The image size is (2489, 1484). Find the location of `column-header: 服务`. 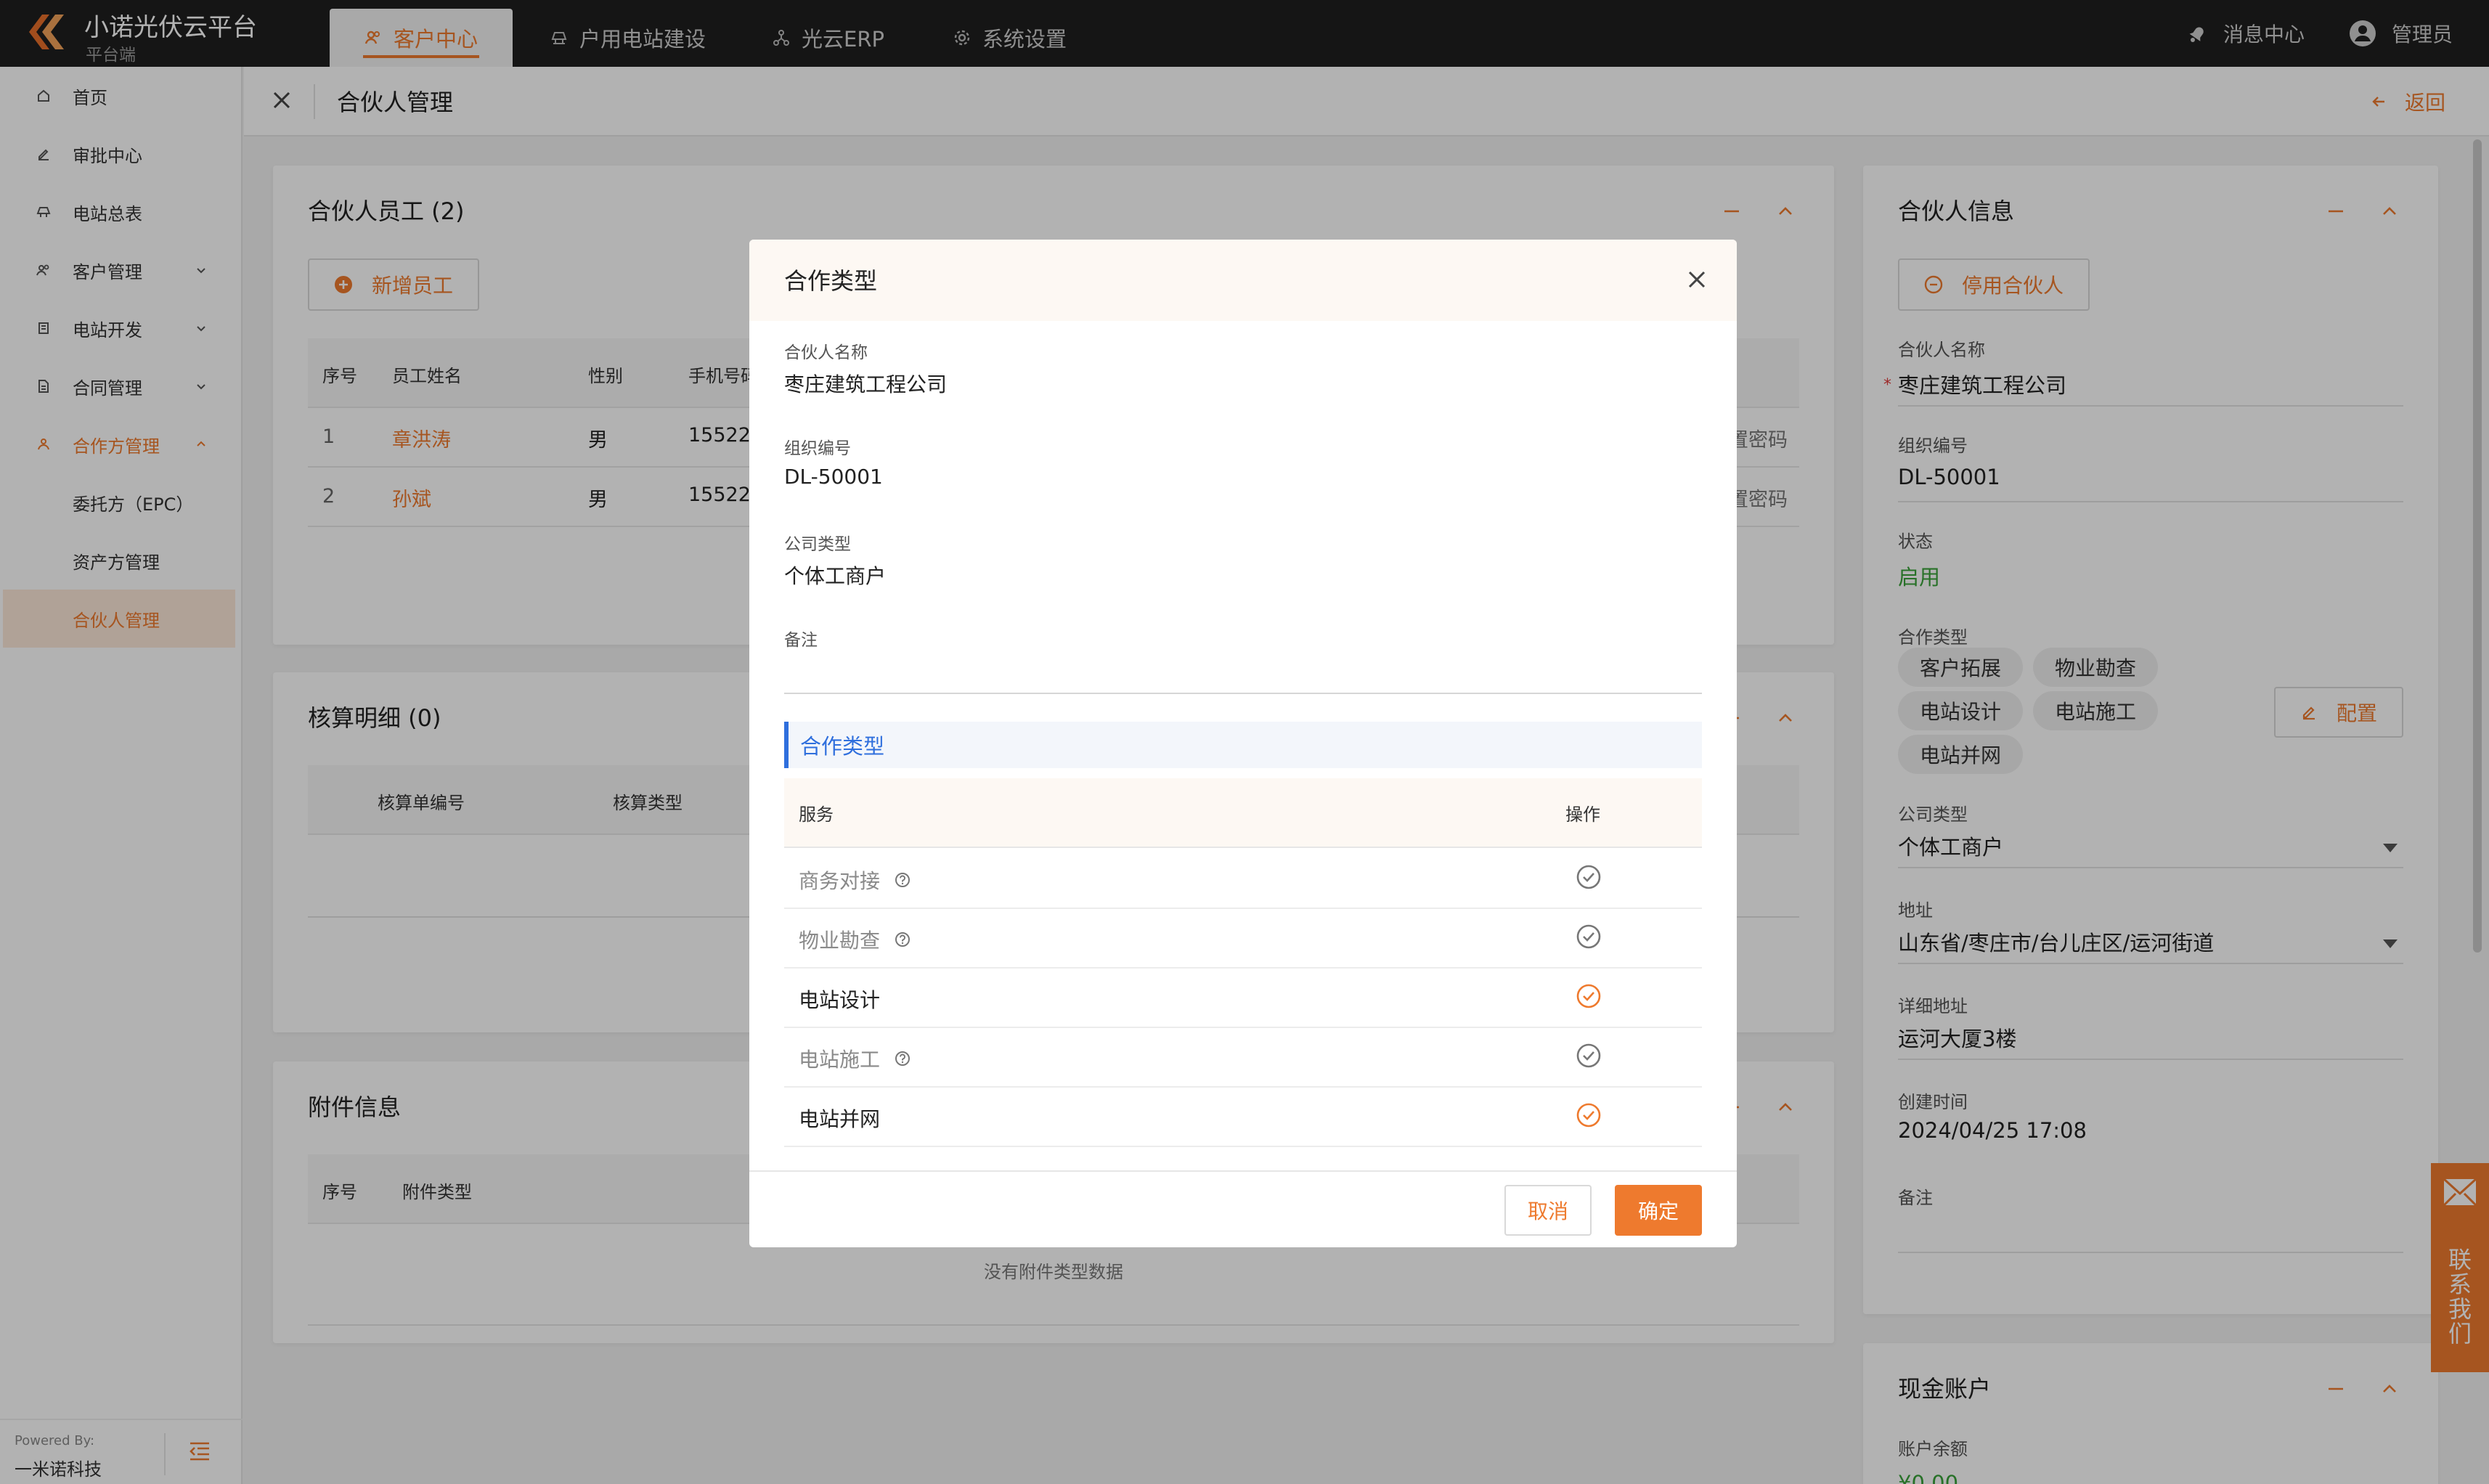

column-header: 服务 is located at coordinates (816, 814).